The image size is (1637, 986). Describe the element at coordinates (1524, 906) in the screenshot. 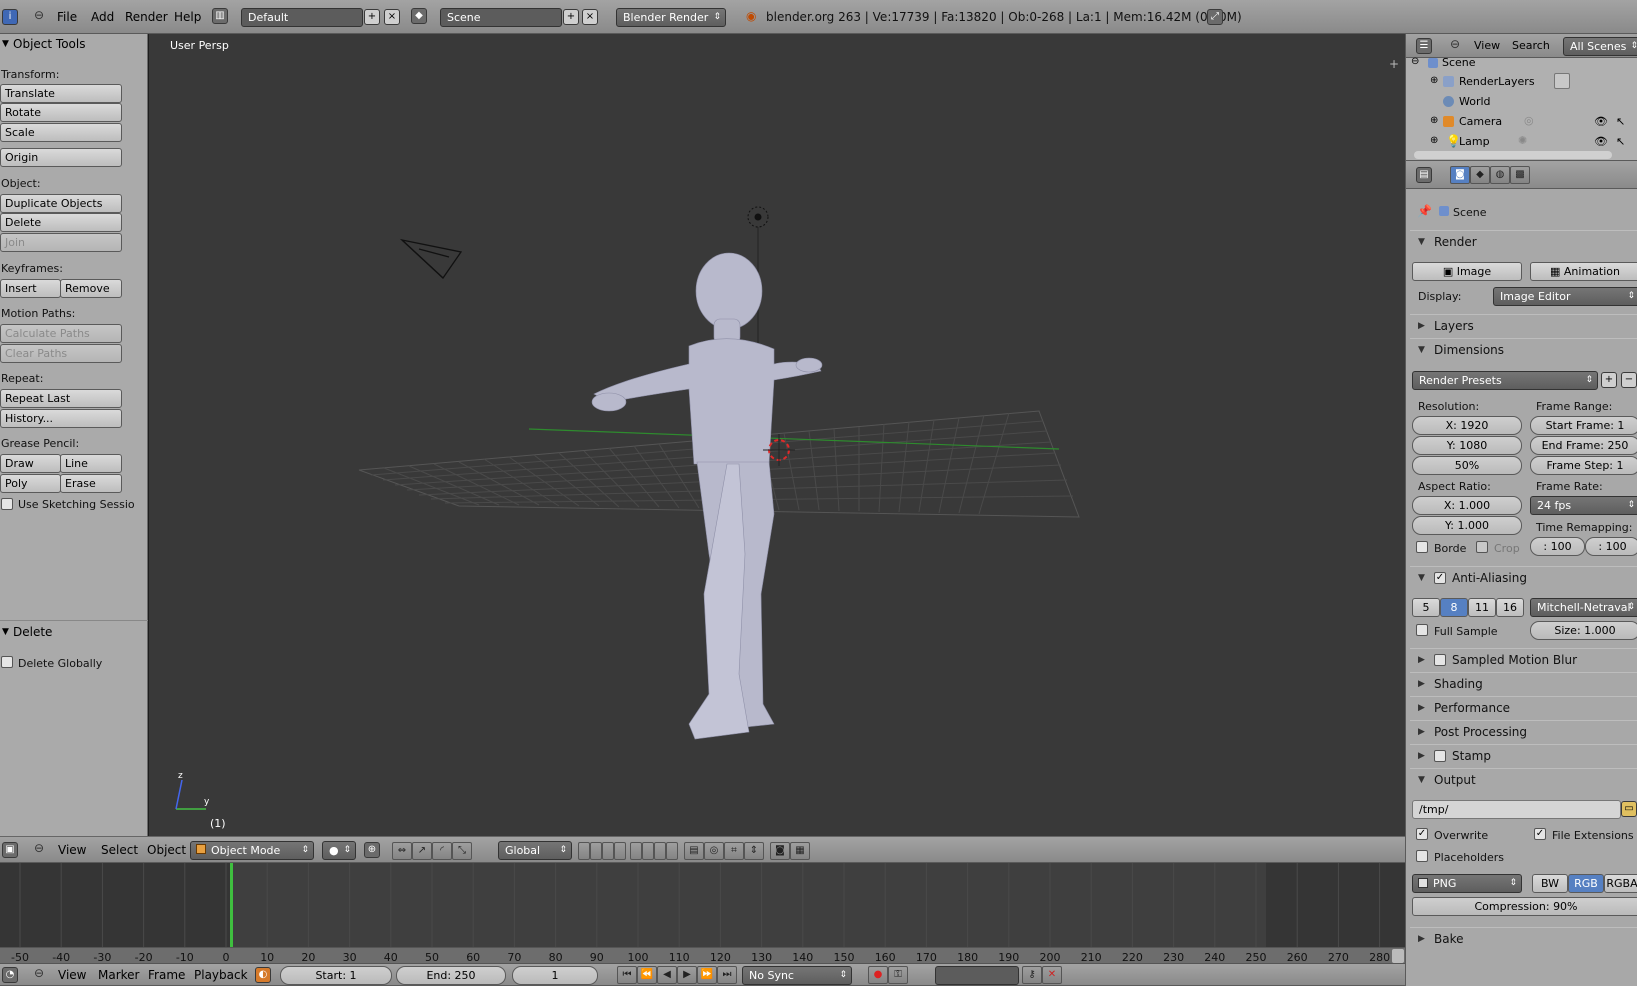

I see `compression-slider: Compression: 90%` at that location.